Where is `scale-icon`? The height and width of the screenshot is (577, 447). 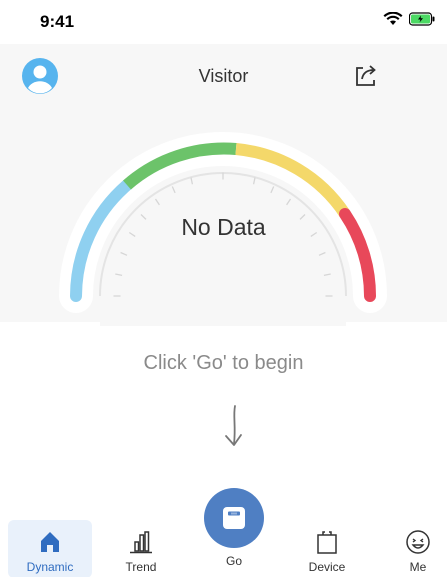 scale-icon is located at coordinates (234, 518).